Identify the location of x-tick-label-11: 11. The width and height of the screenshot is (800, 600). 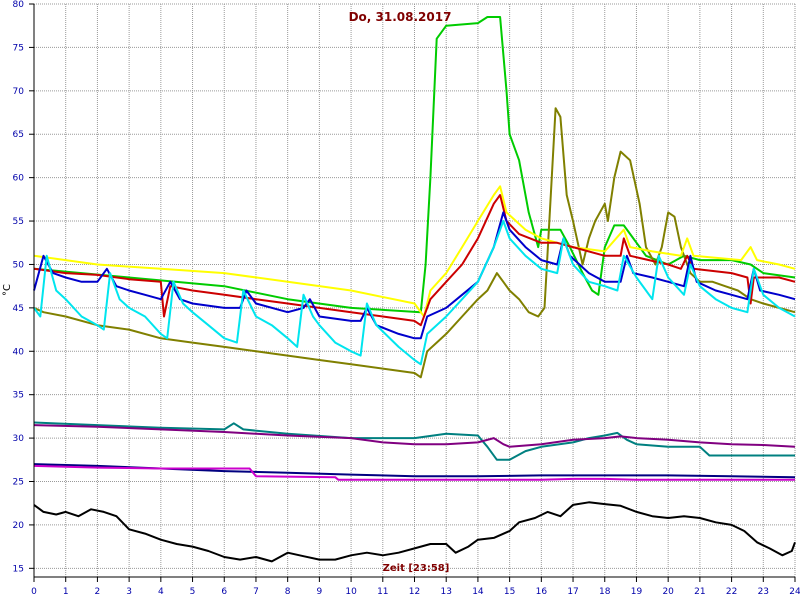
(382, 592).